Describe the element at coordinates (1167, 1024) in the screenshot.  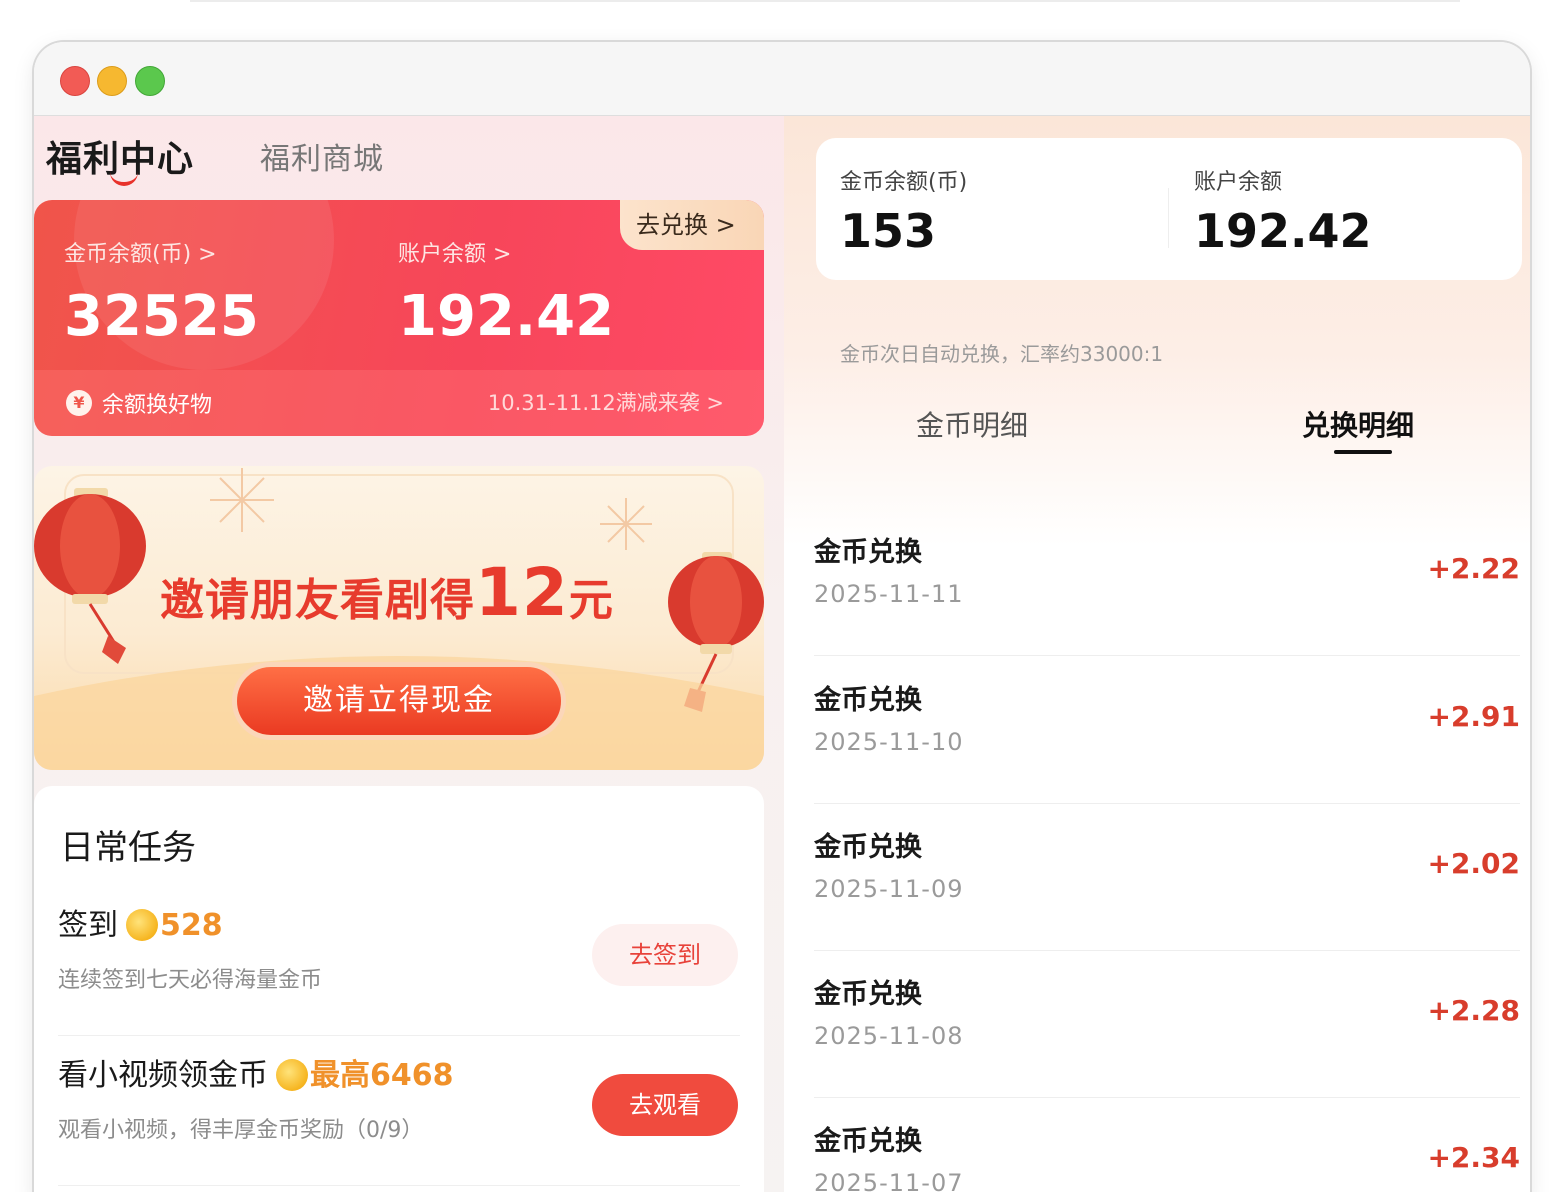
I see `list-item: 金币兑换 2025-11-08 +2.28` at that location.